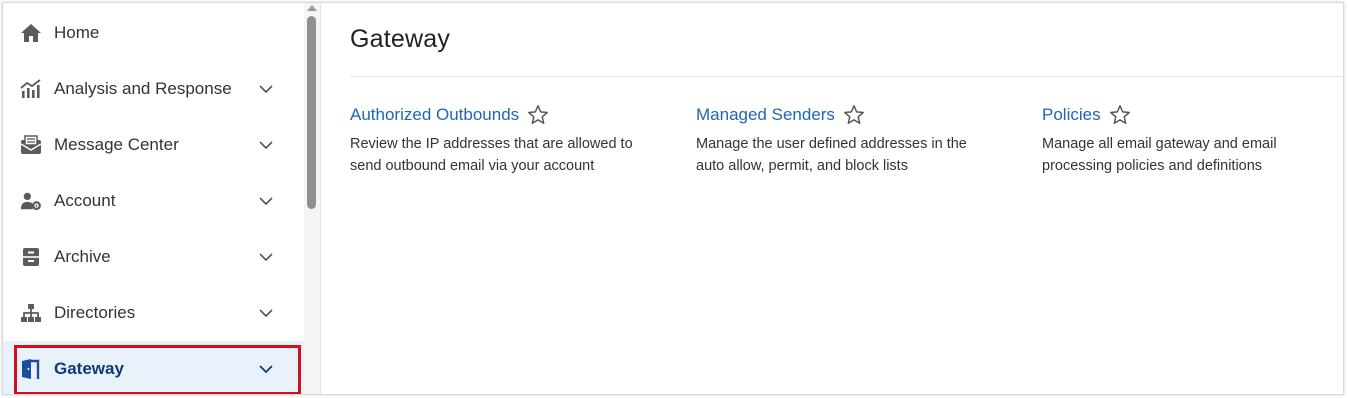 This screenshot has height=398, width=1348. I want to click on scrollbar-thumb, so click(311, 112).